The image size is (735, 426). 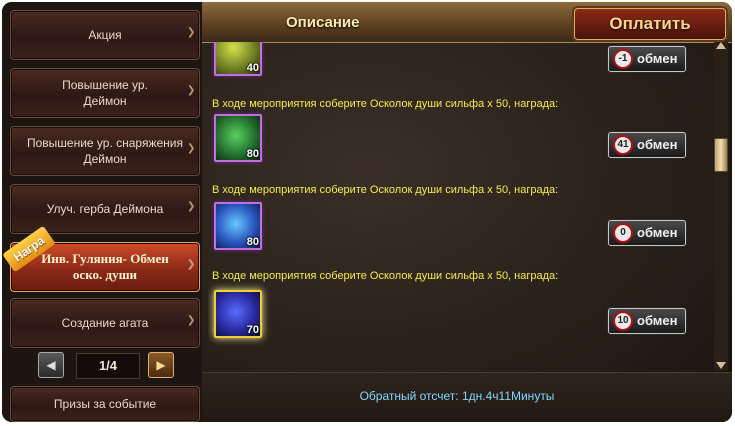 I want to click on sidebar-item-label: Создание агата, so click(x=105, y=323).